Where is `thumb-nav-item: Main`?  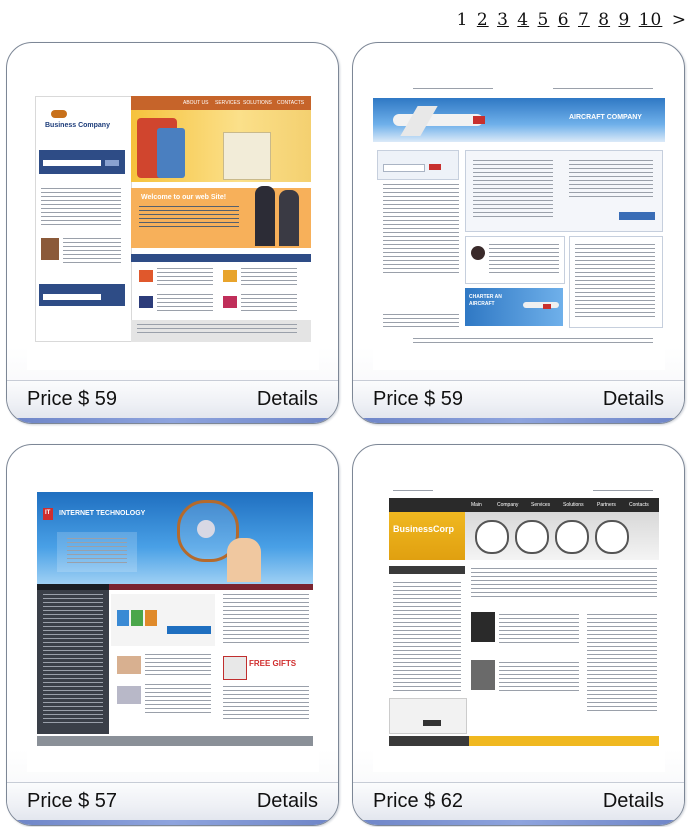
thumb-nav-item: Main is located at coordinates (476, 505).